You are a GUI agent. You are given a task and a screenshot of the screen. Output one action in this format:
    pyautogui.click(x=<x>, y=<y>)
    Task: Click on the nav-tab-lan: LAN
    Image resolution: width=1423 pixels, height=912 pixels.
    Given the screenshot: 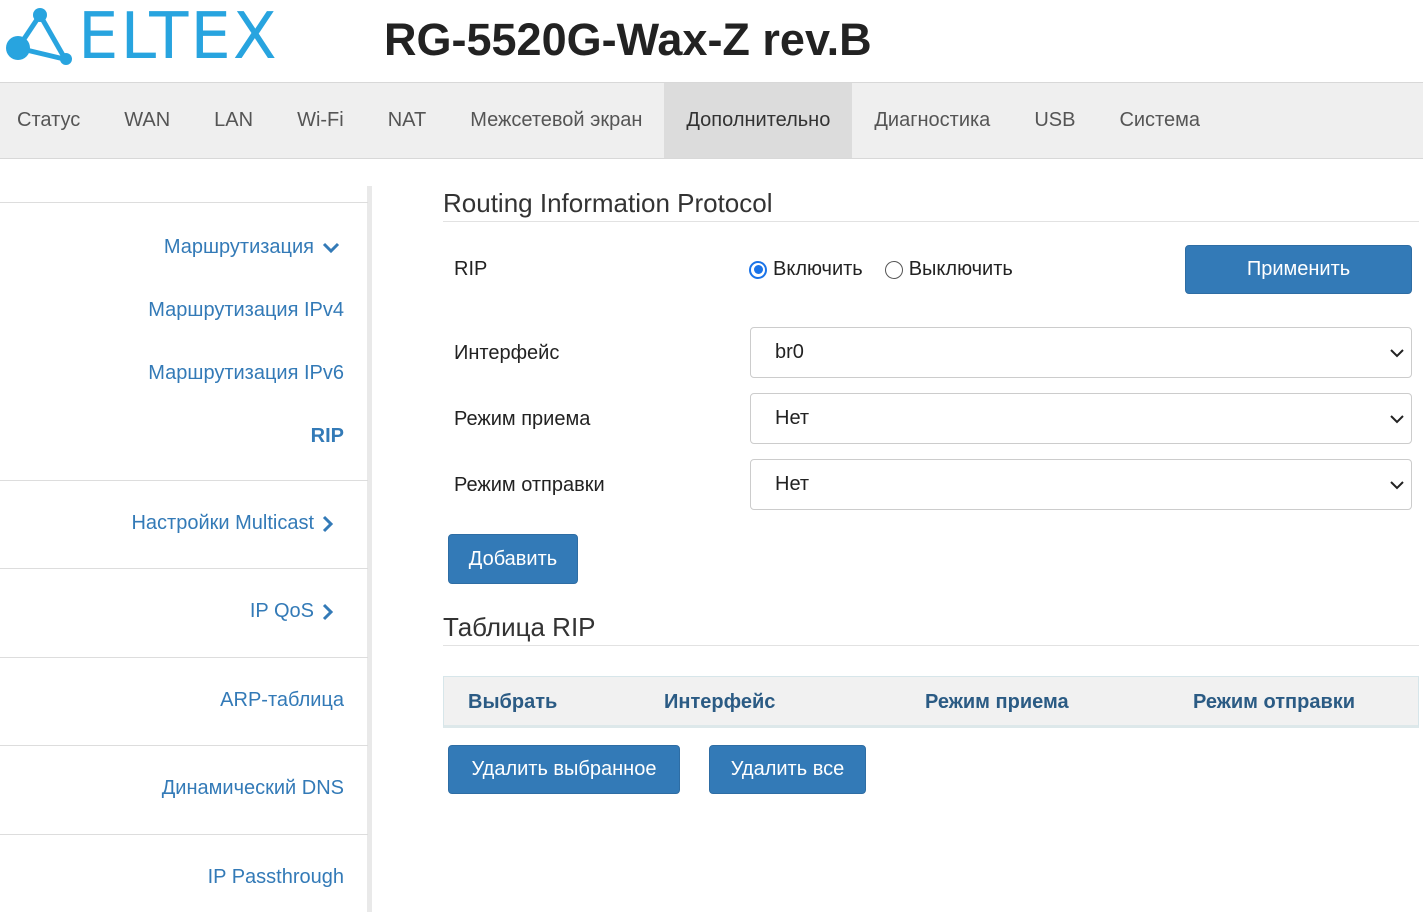 What is the action you would take?
    pyautogui.click(x=233, y=120)
    